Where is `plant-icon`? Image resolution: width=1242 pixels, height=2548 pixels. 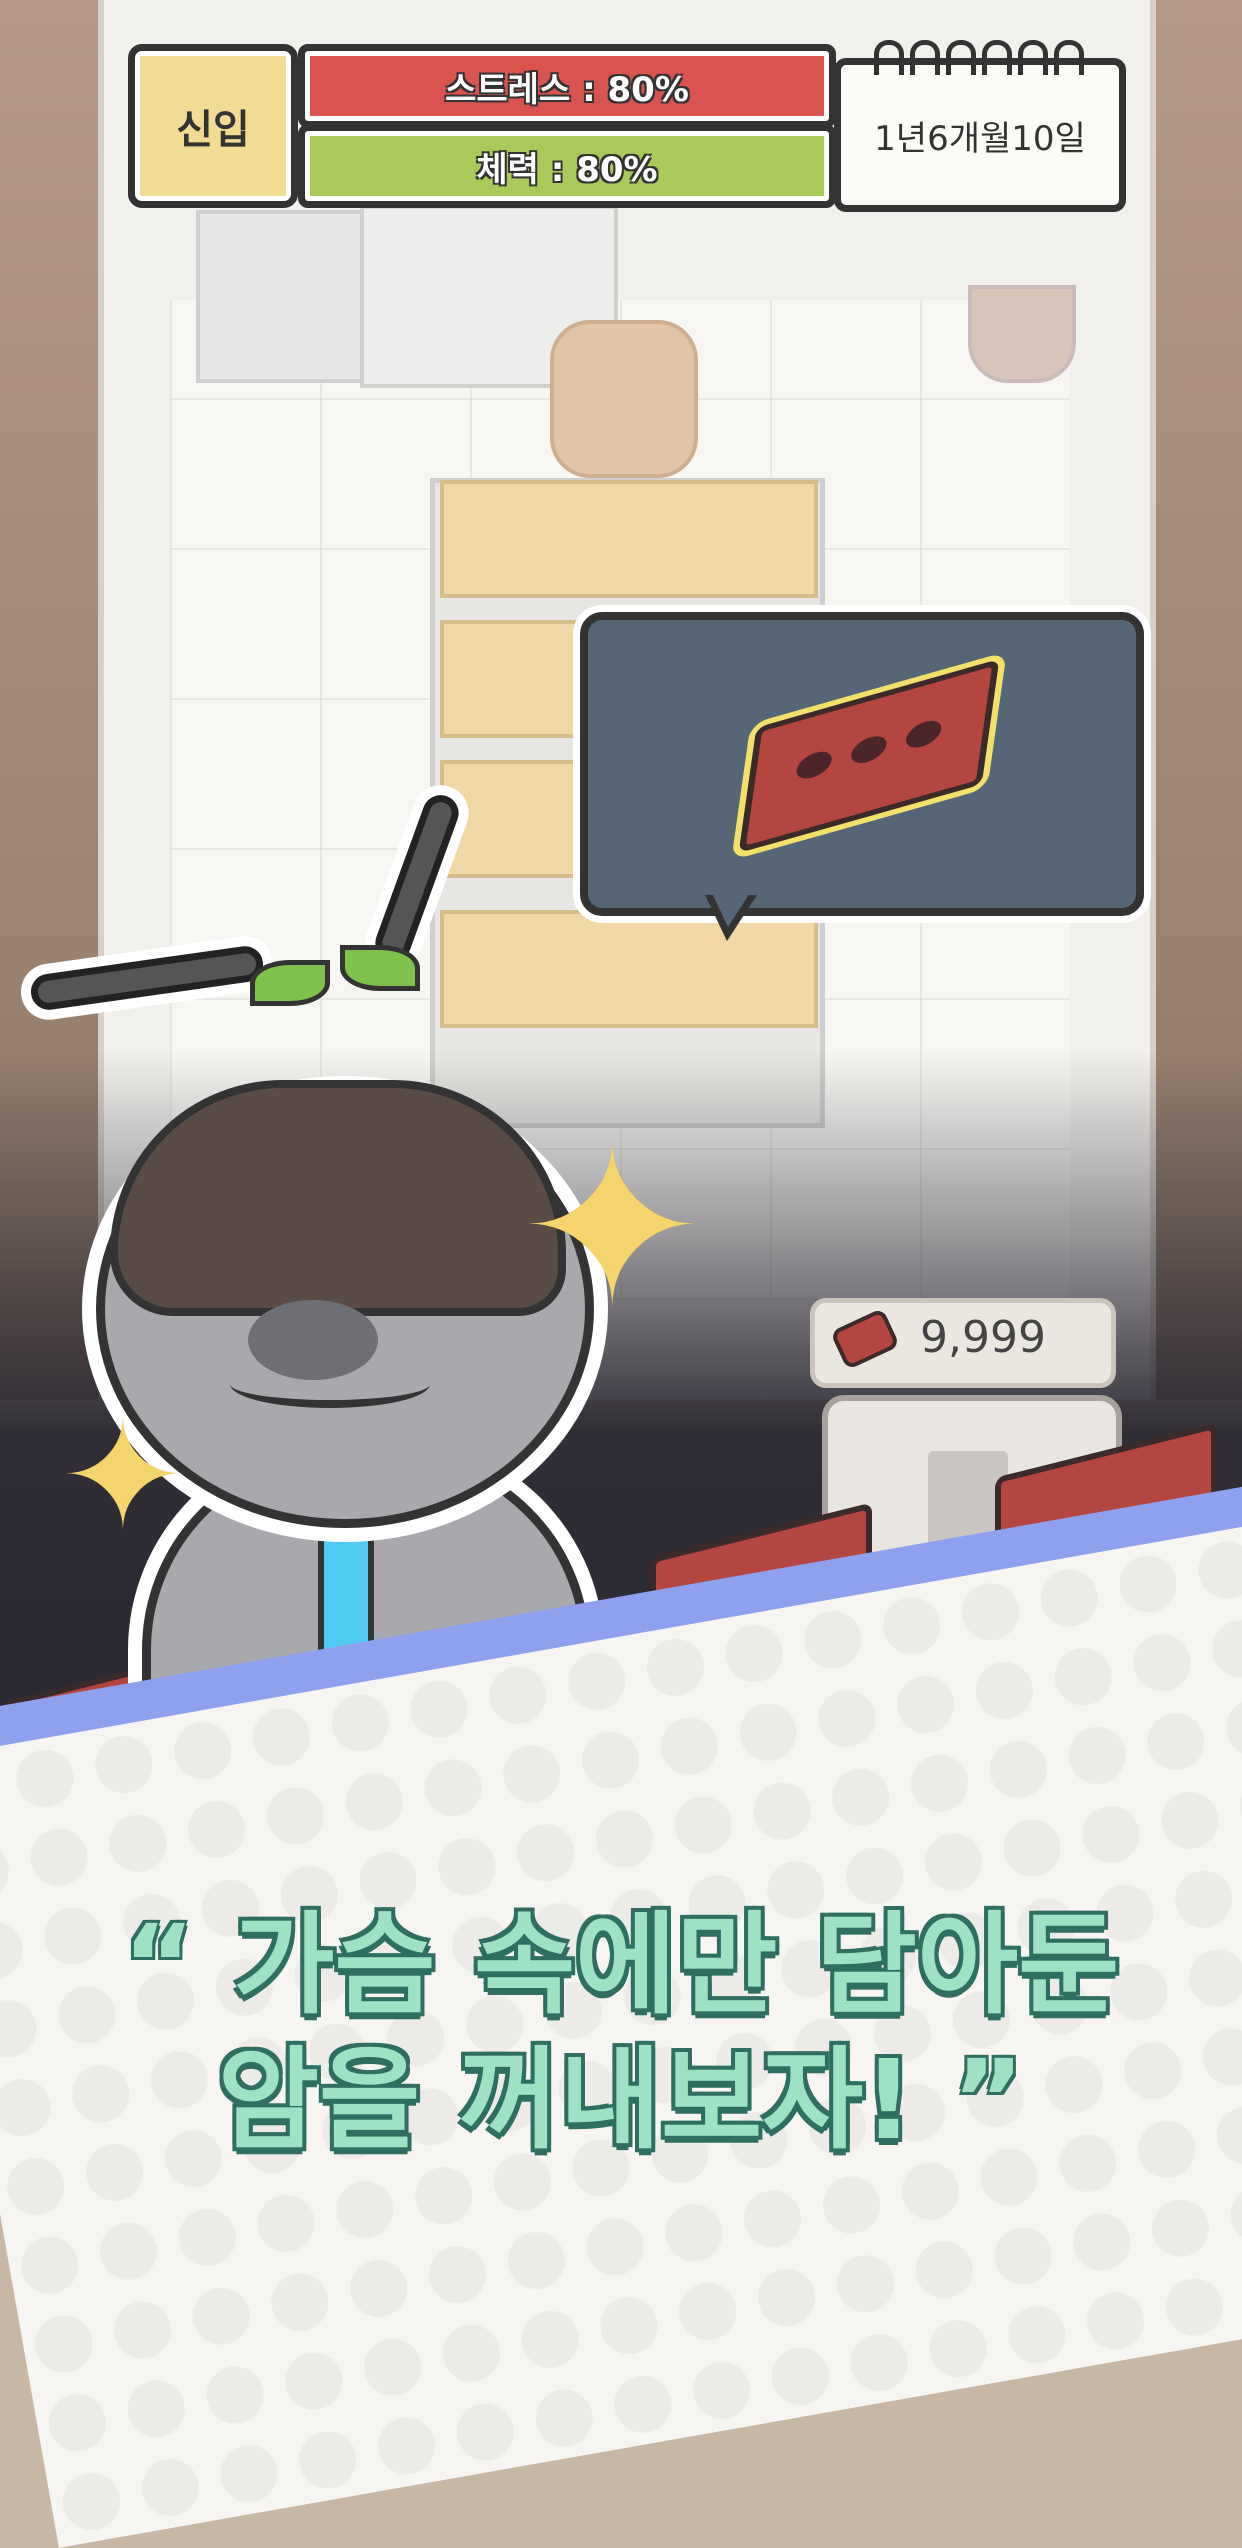
plant-icon is located at coordinates (1022, 334).